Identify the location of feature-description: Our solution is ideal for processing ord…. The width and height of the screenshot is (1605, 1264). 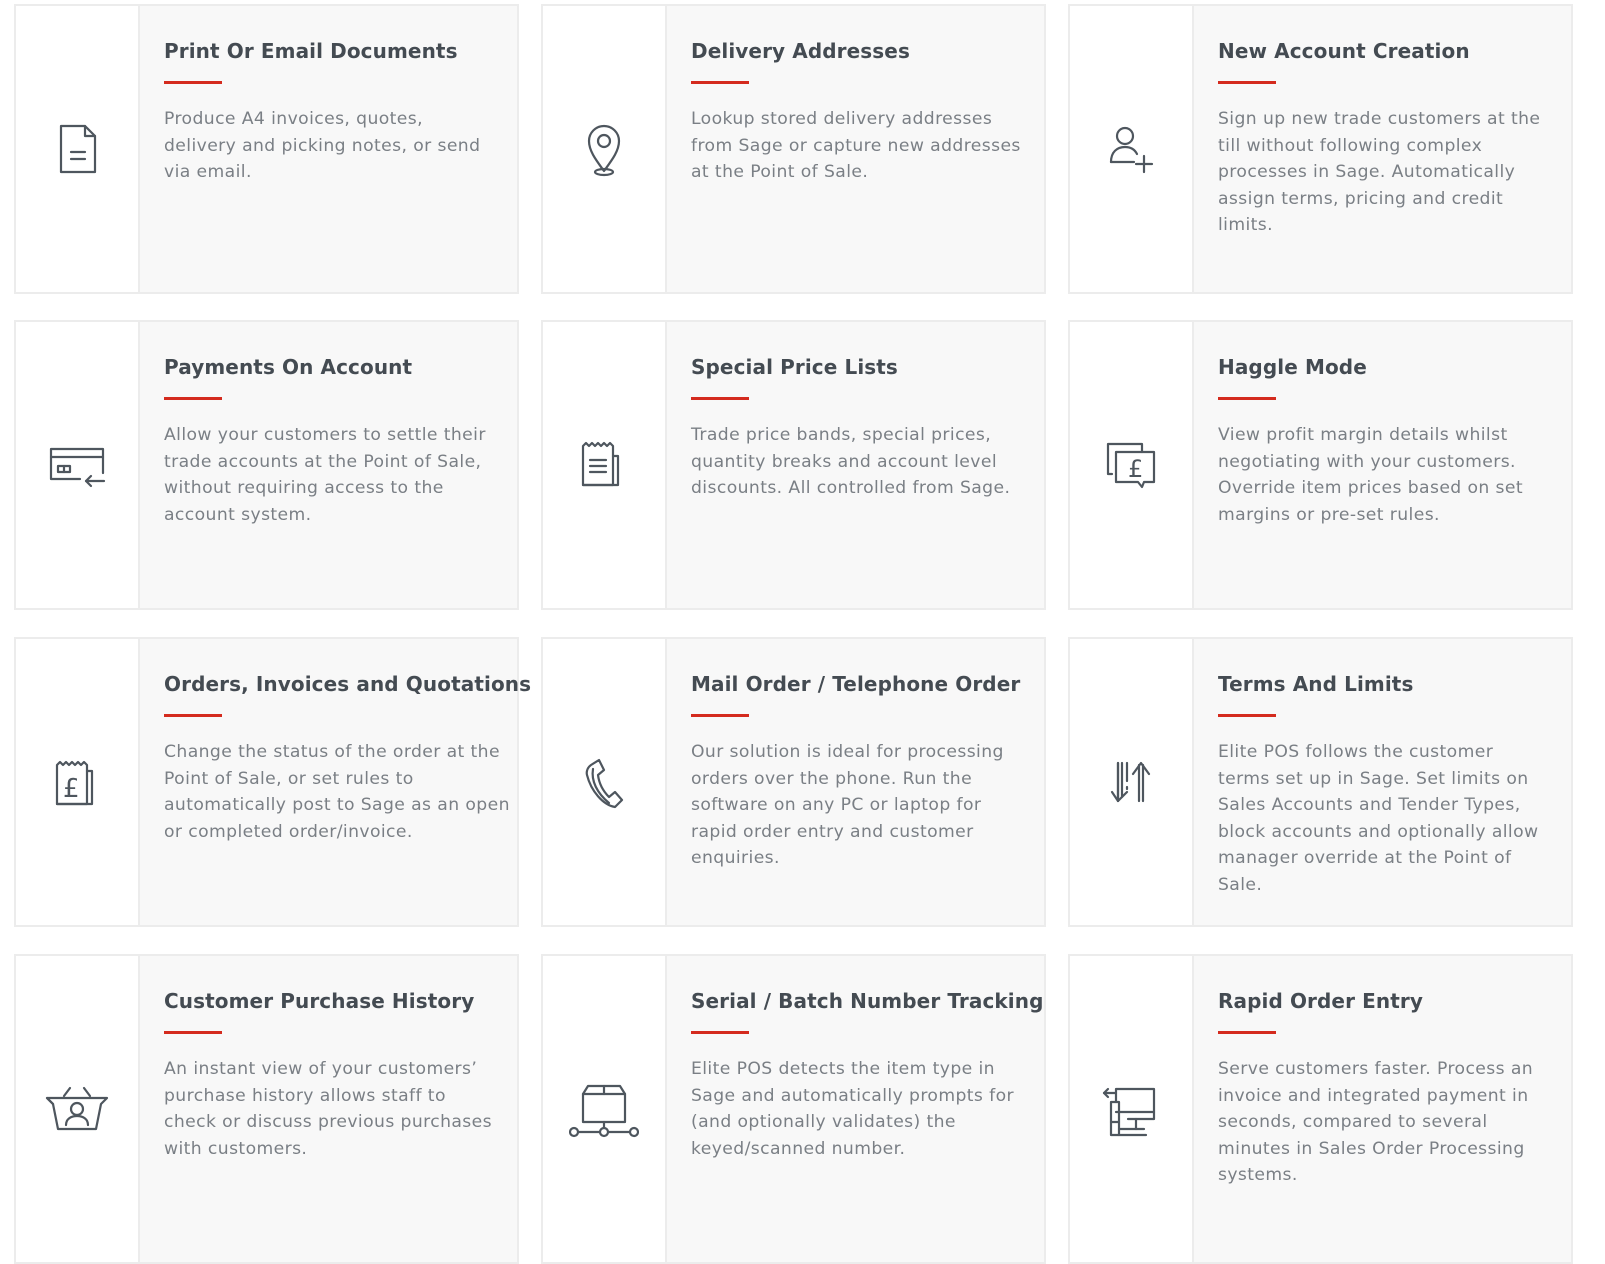
(847, 805).